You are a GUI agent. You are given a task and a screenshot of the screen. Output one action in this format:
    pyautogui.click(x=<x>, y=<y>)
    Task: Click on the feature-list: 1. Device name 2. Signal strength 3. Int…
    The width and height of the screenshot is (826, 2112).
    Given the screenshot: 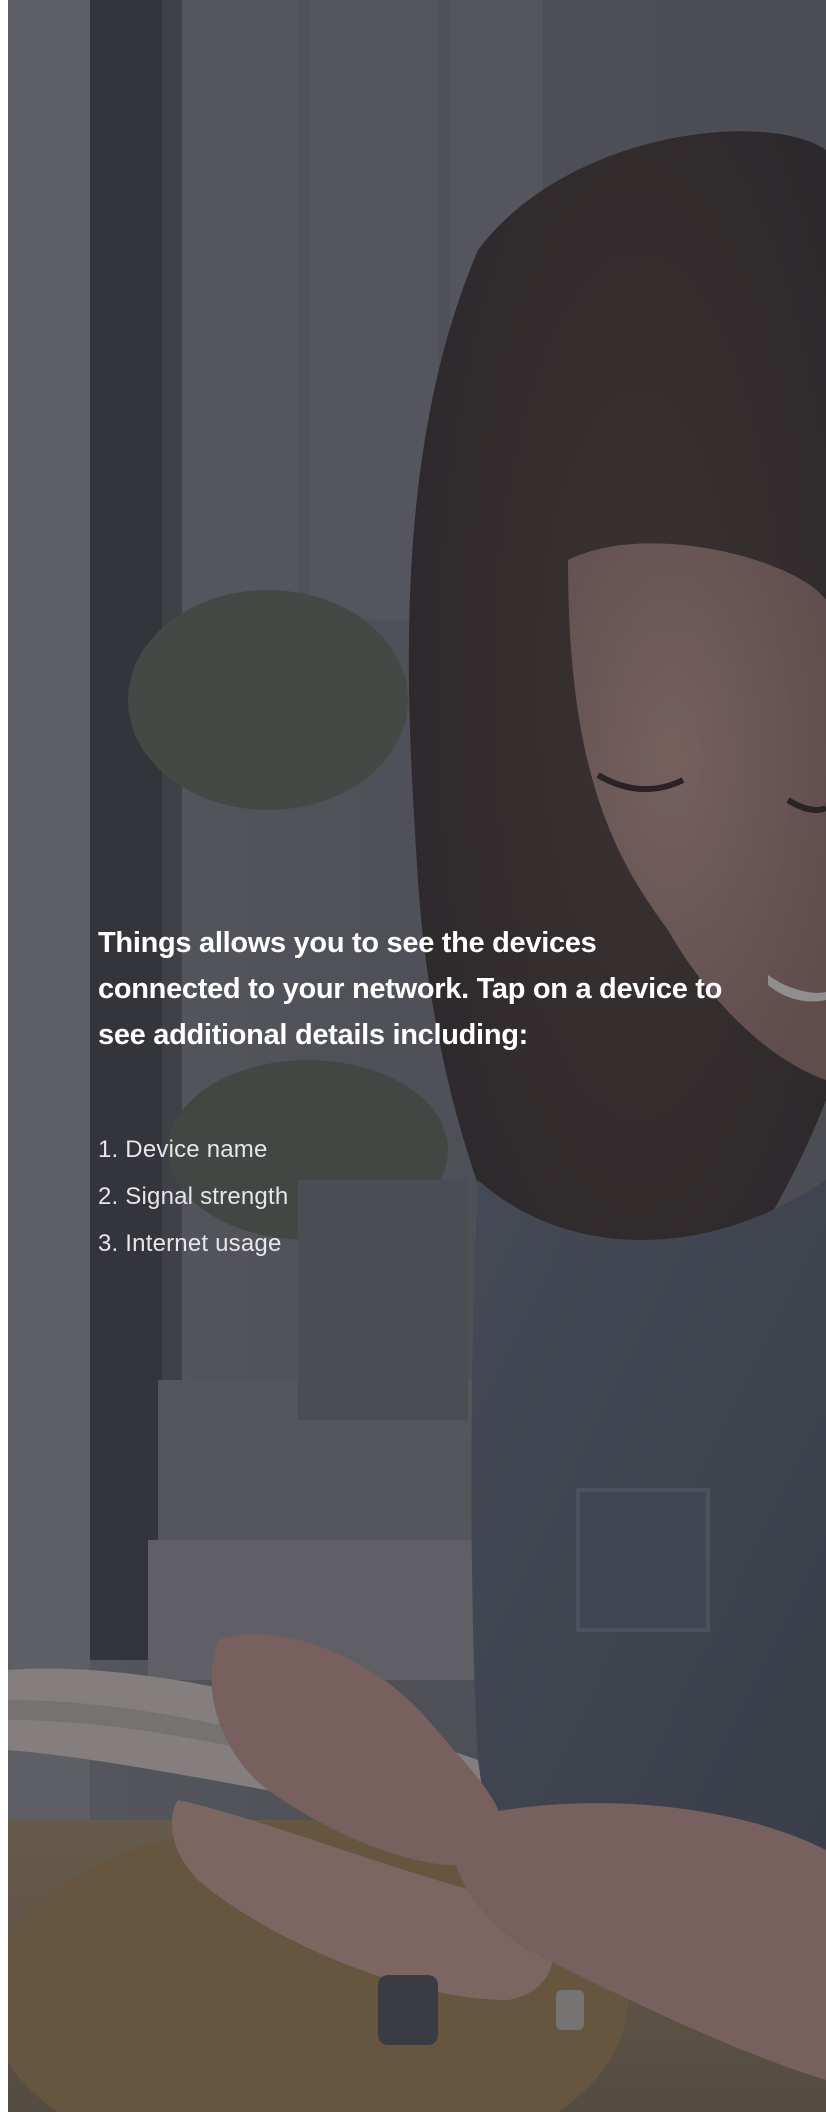 What is the action you would take?
    pyautogui.click(x=418, y=1196)
    